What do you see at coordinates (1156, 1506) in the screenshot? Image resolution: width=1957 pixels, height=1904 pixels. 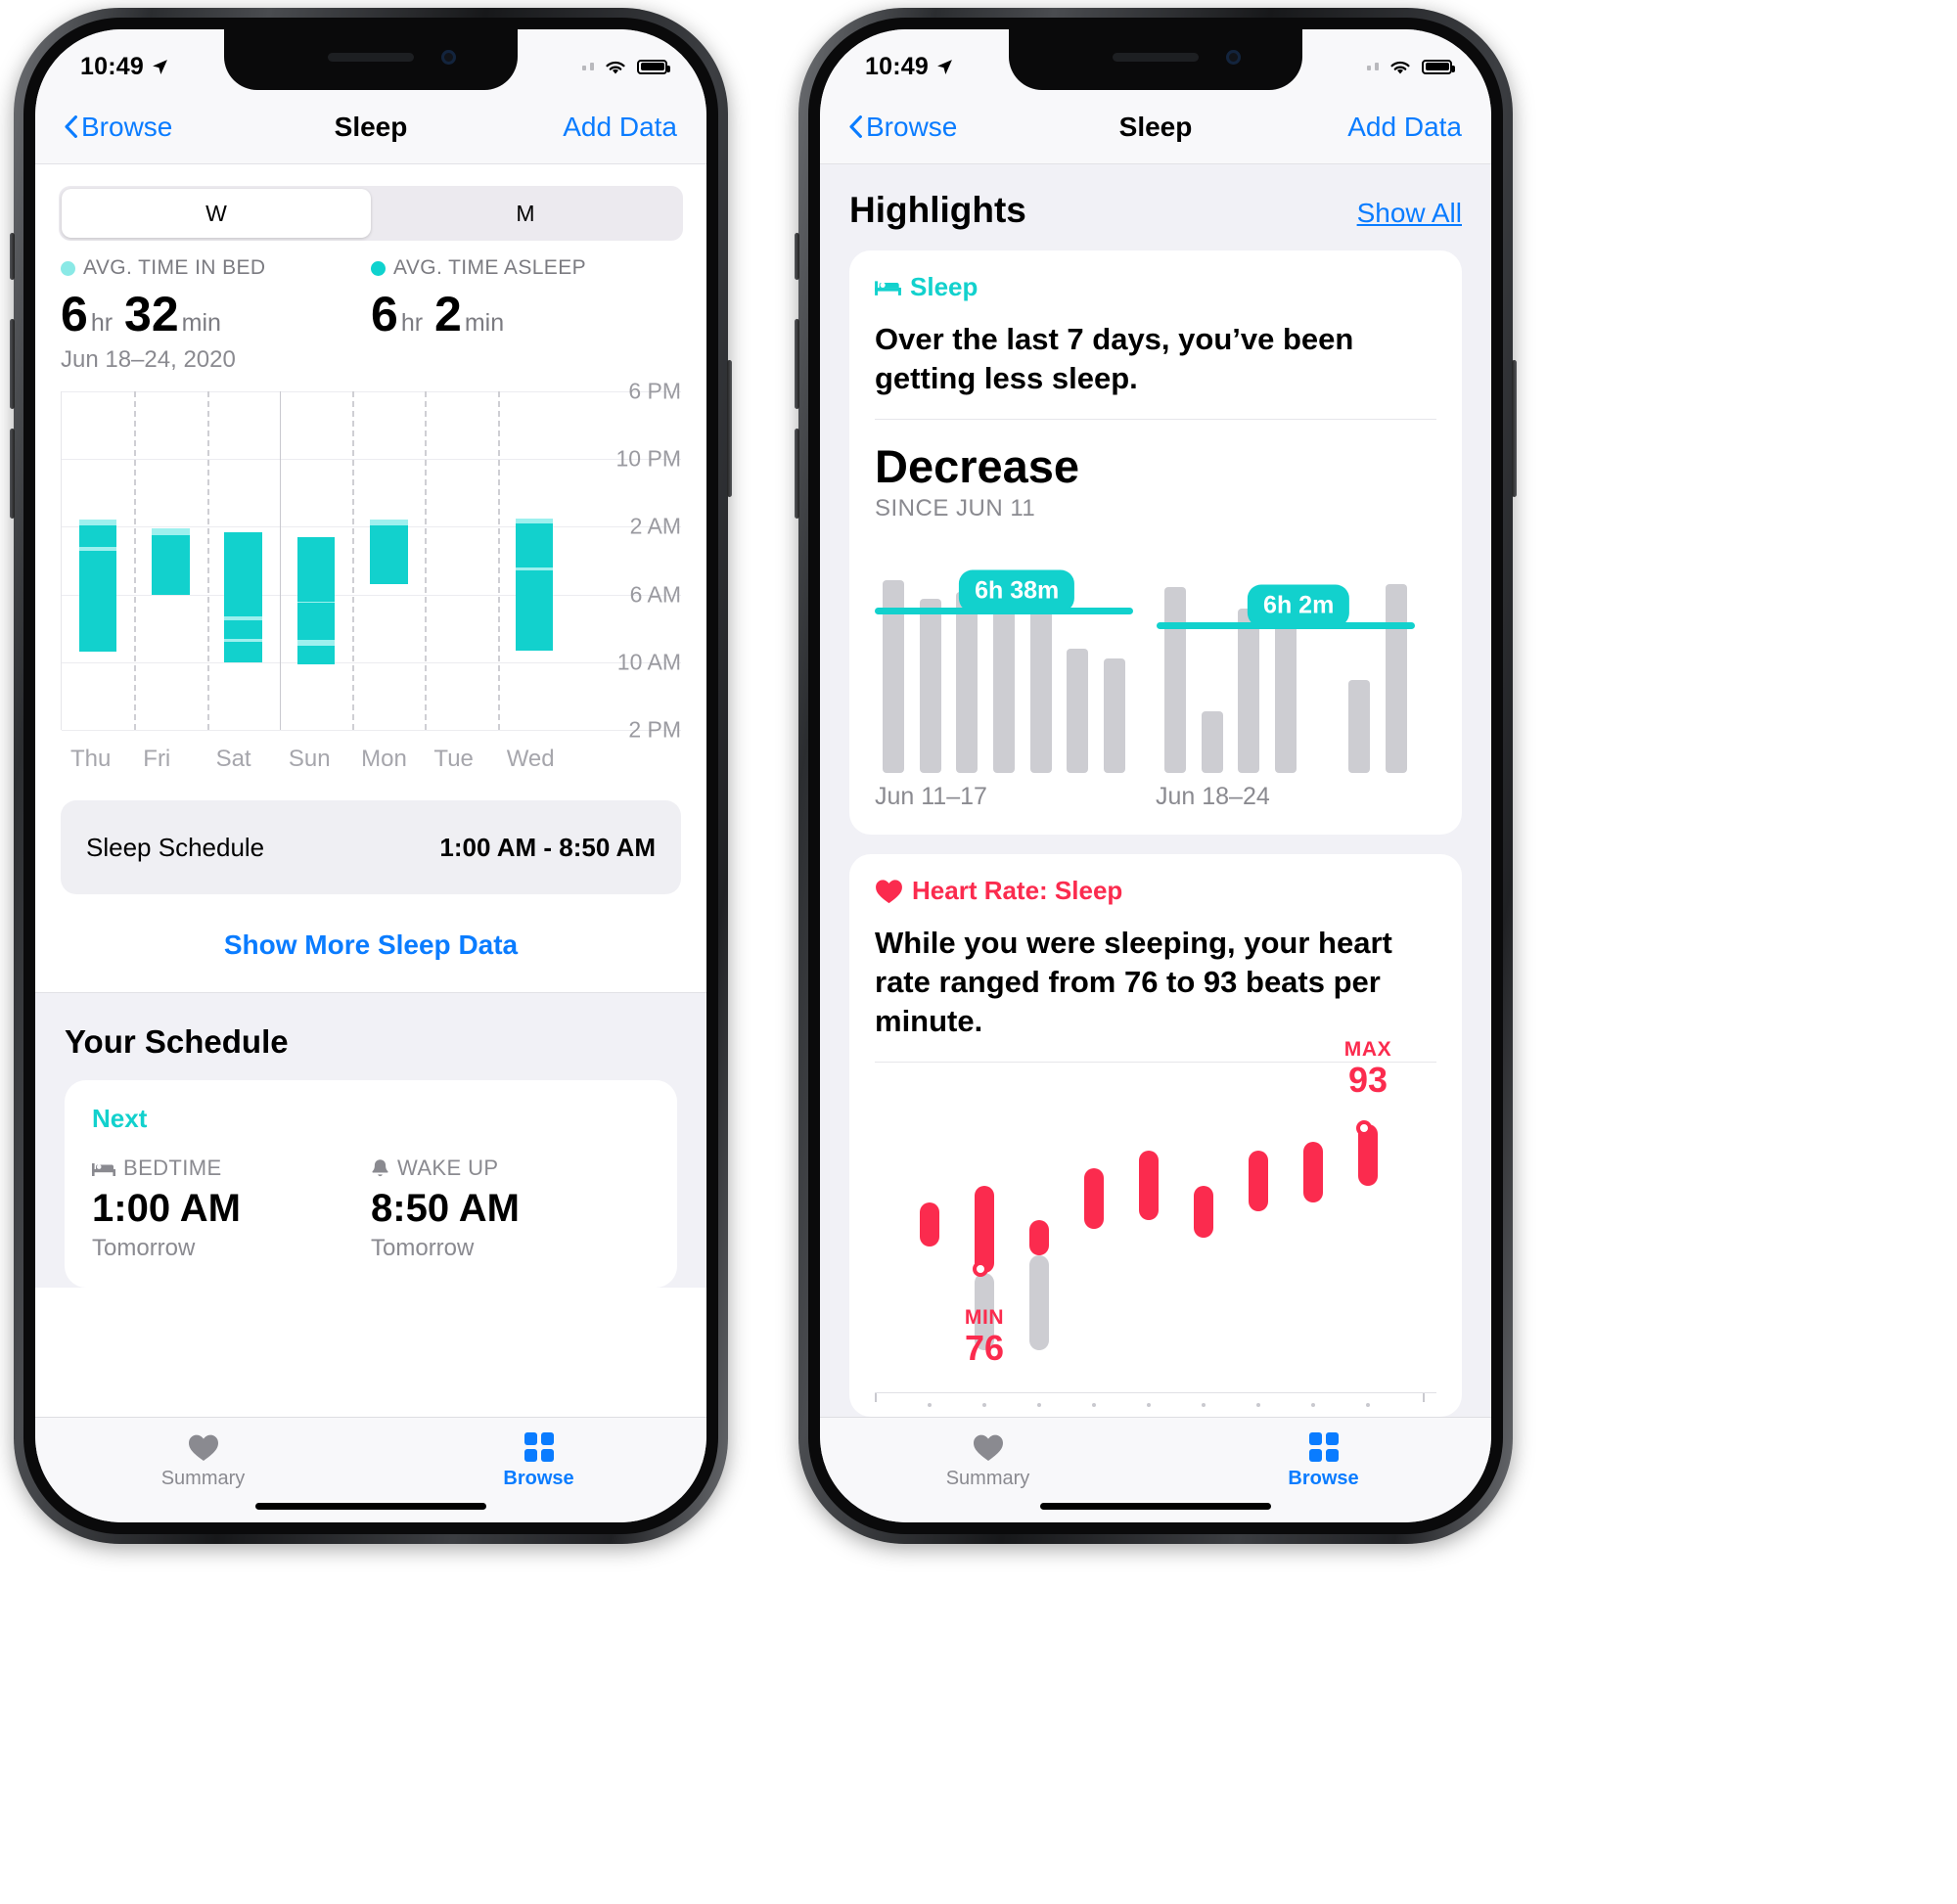 I see `home-indicator-right` at bounding box center [1156, 1506].